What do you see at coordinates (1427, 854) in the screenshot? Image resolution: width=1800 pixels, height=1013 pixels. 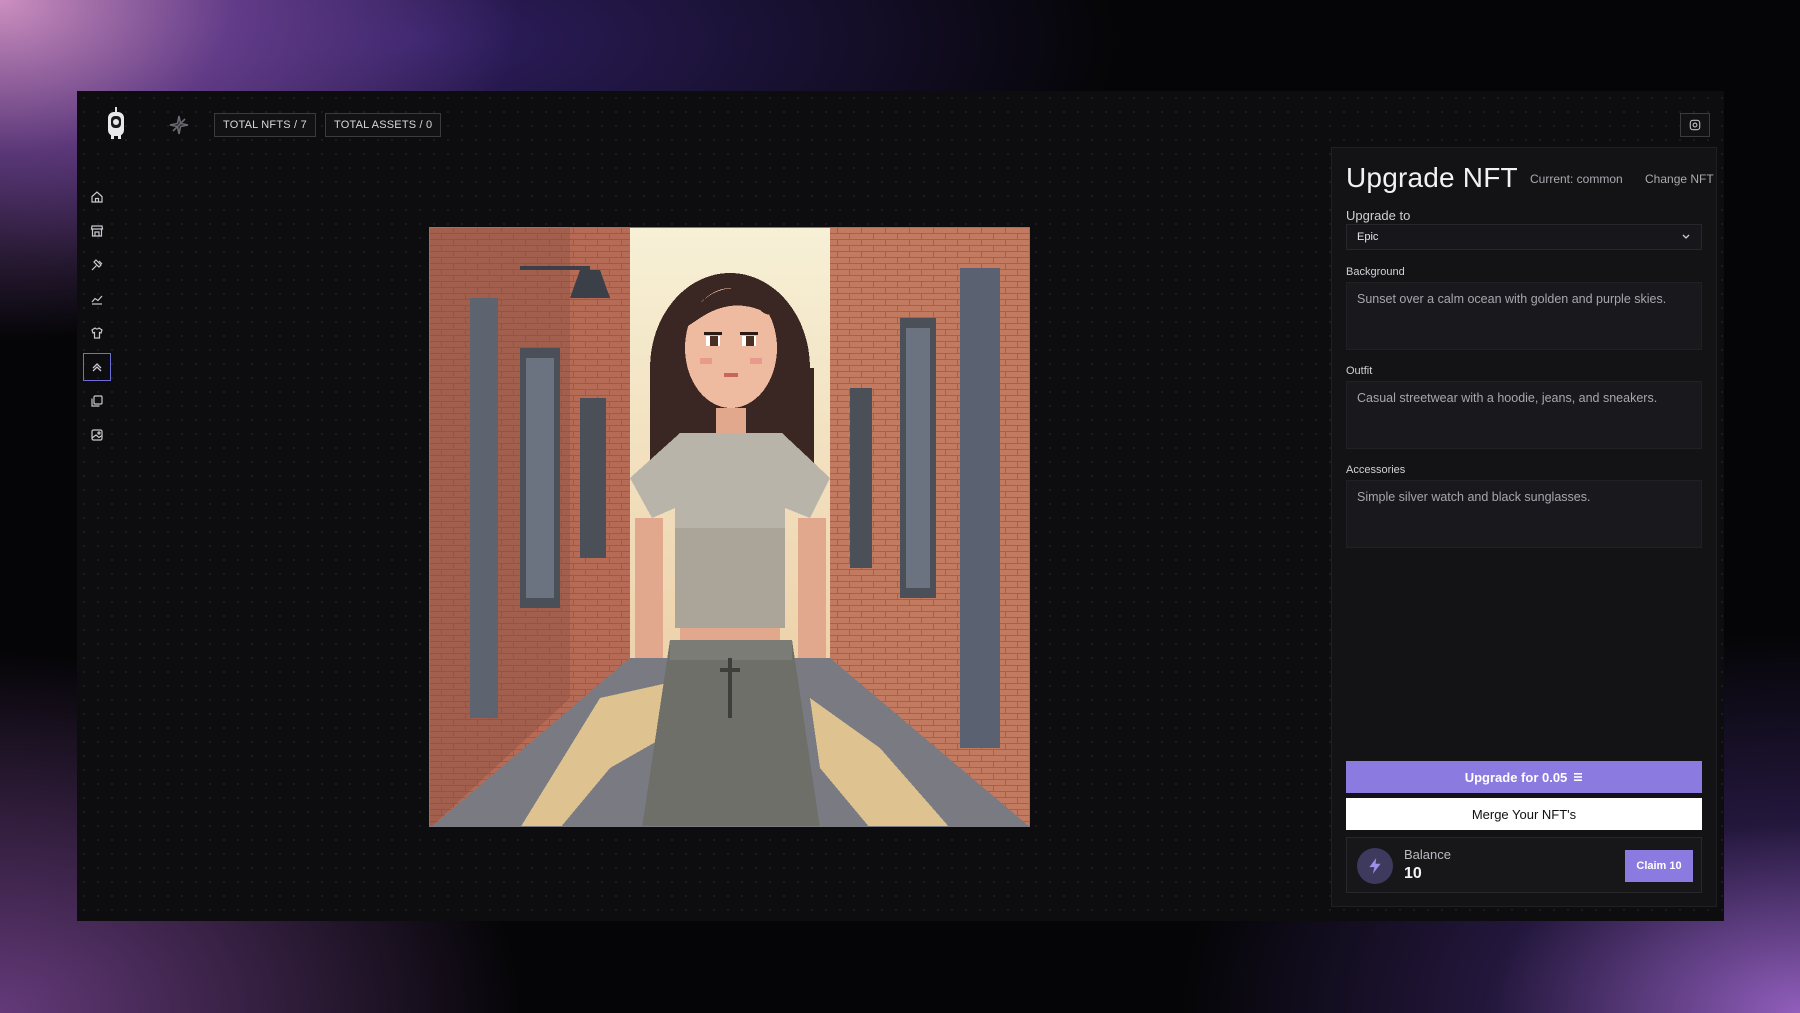 I see `balance-label: Balance` at bounding box center [1427, 854].